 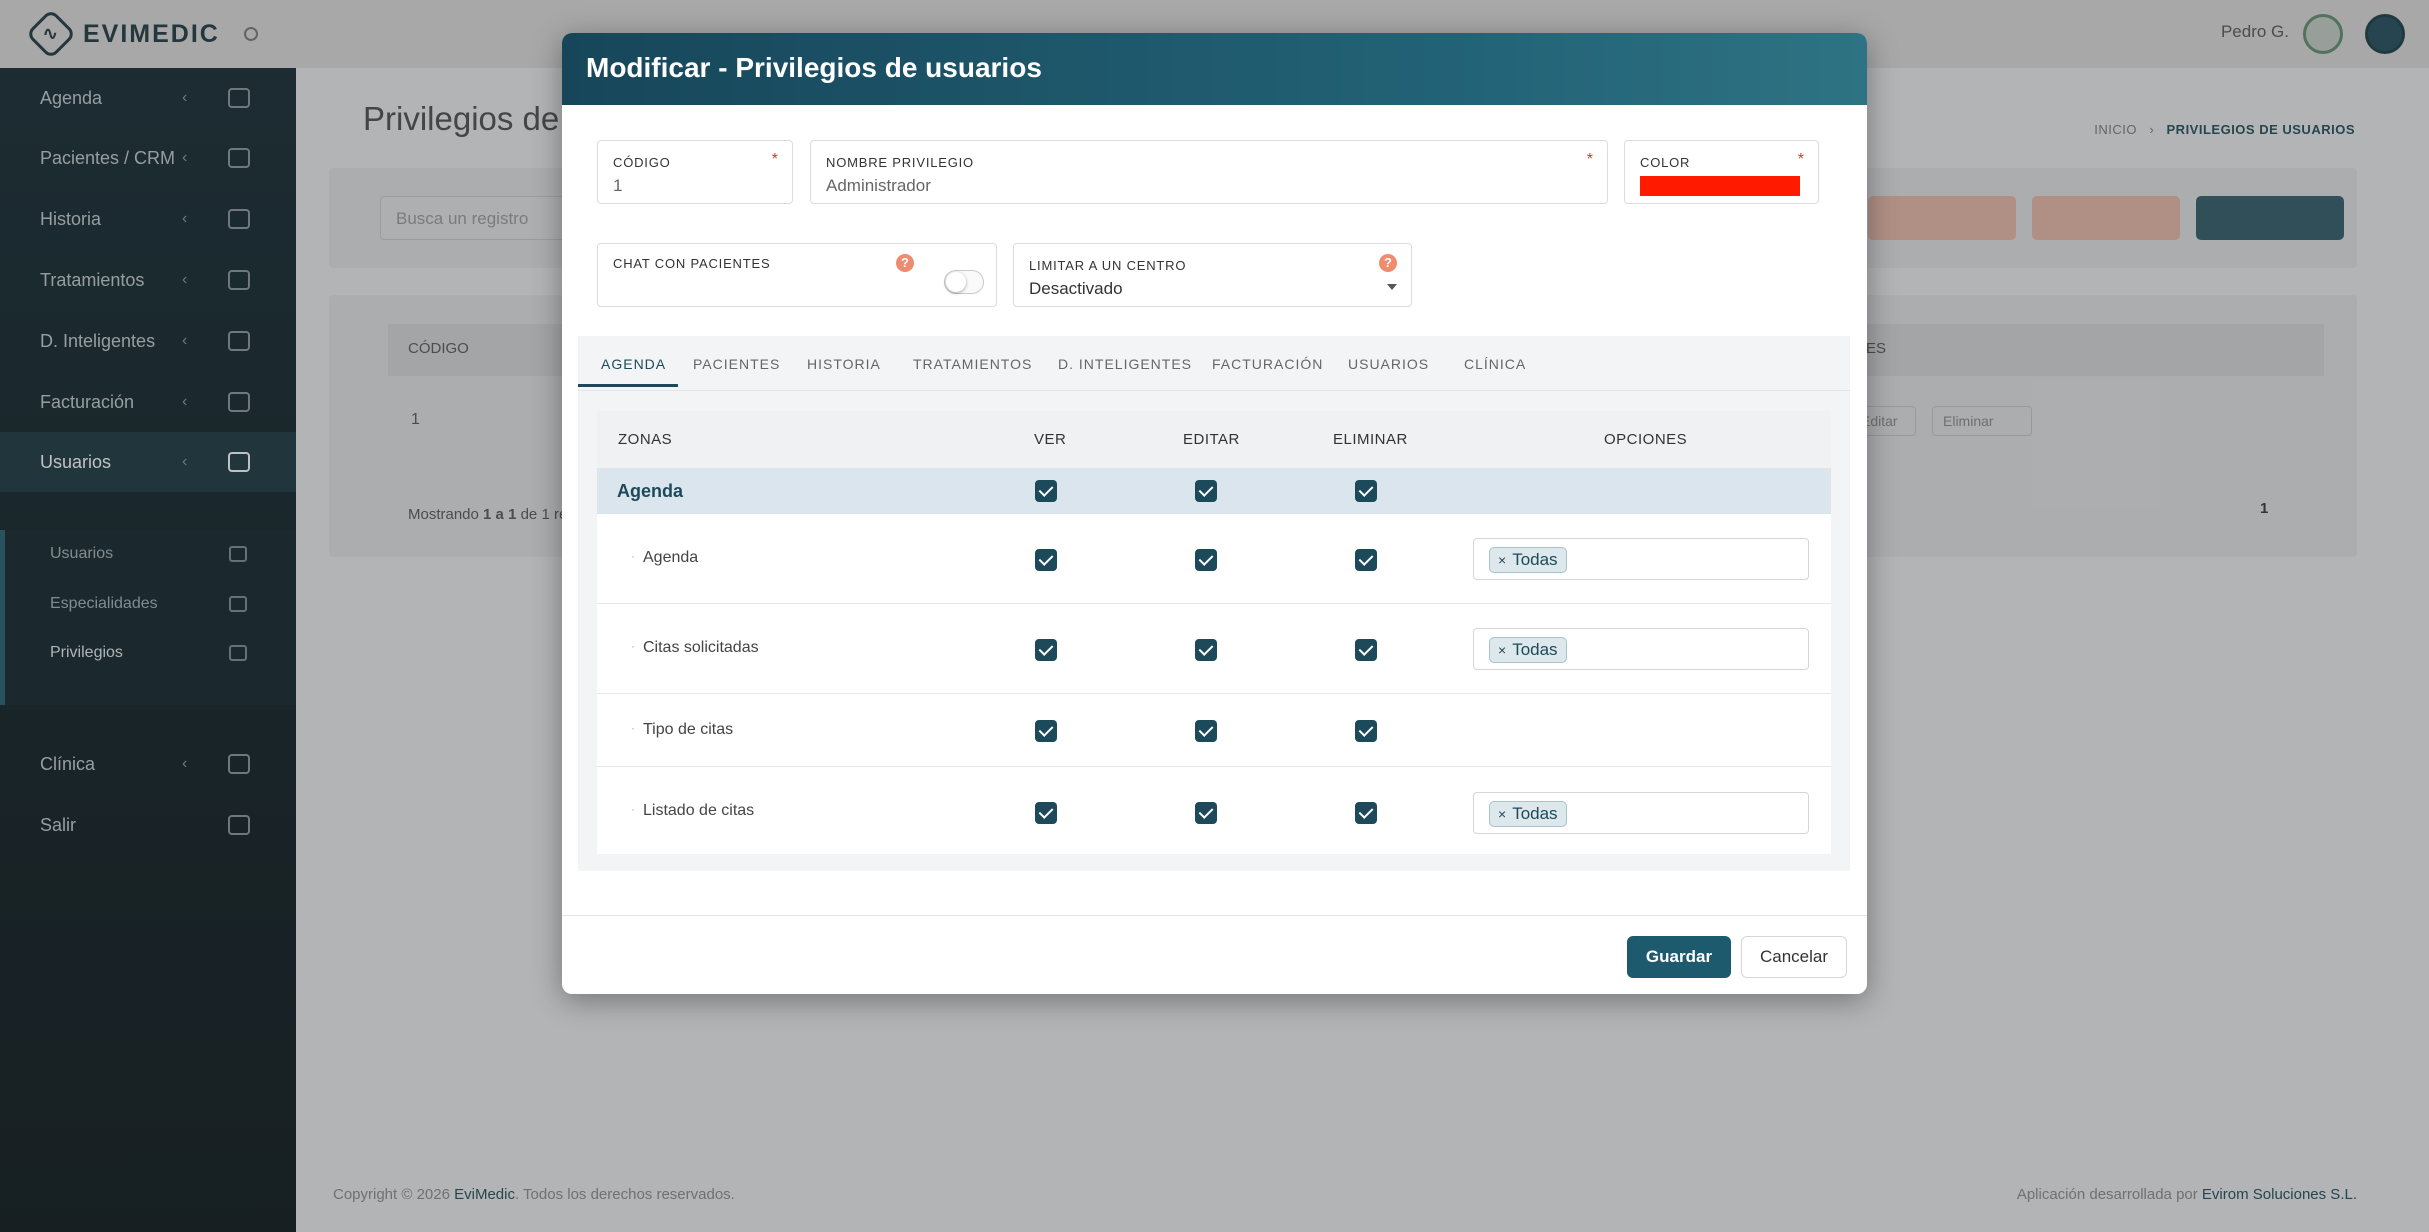 I want to click on header-zonas: ZONAS, so click(x=645, y=439).